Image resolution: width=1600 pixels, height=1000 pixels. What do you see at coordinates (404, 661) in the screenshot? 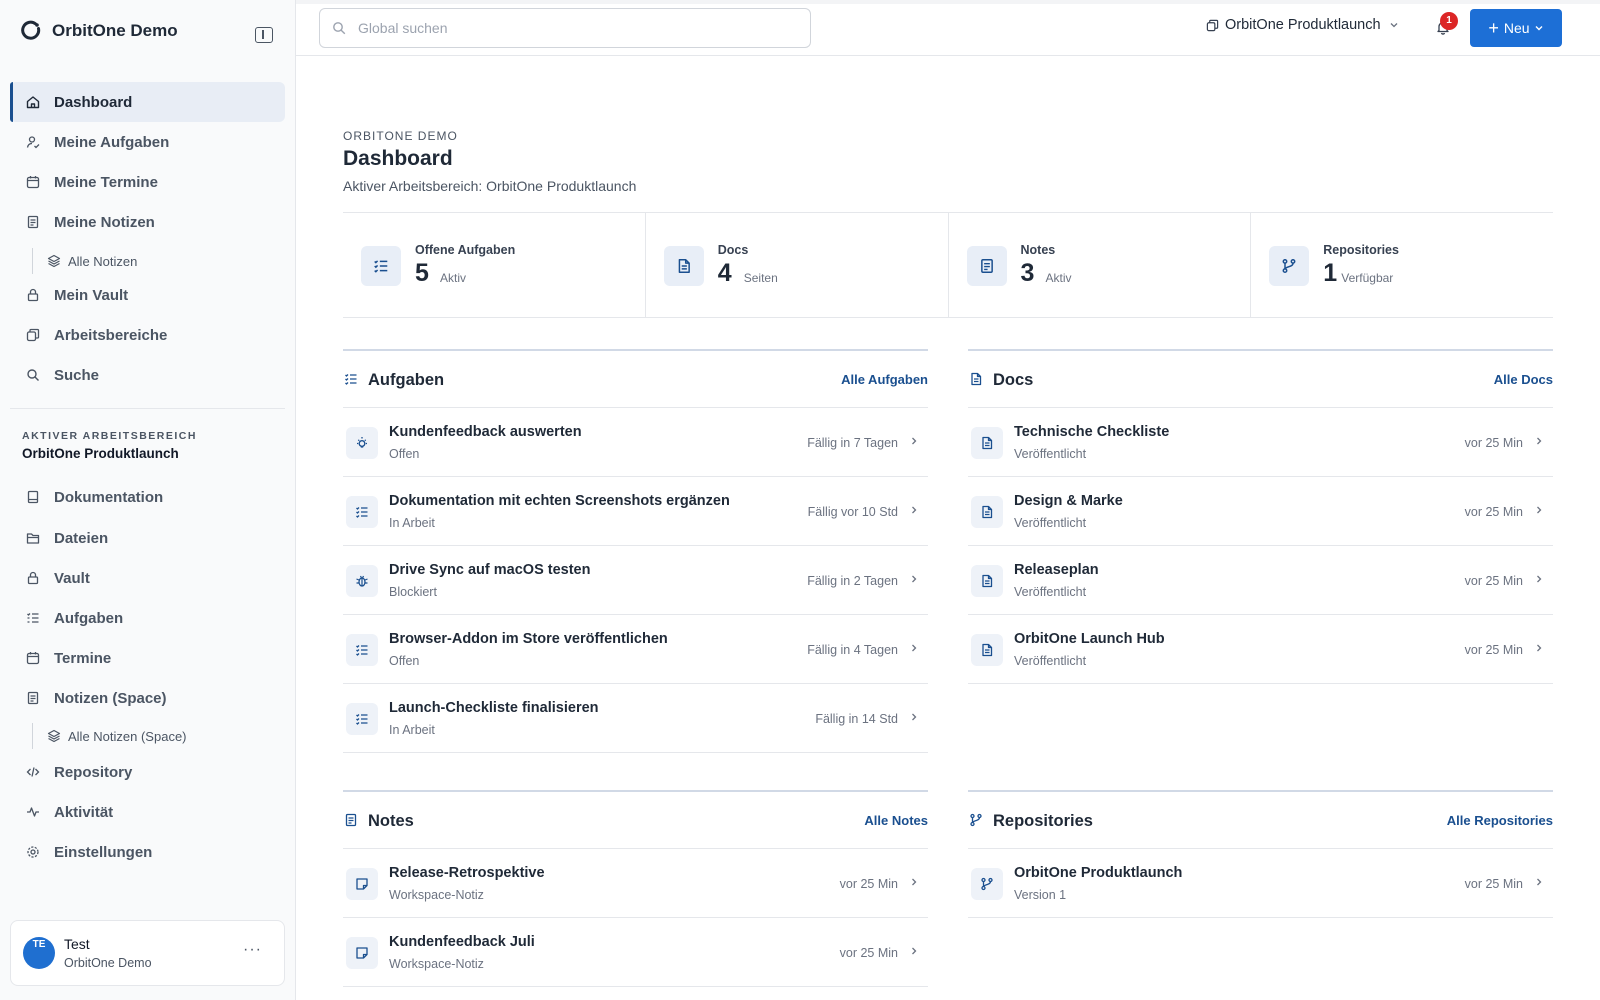
I see `row-status: Offen` at bounding box center [404, 661].